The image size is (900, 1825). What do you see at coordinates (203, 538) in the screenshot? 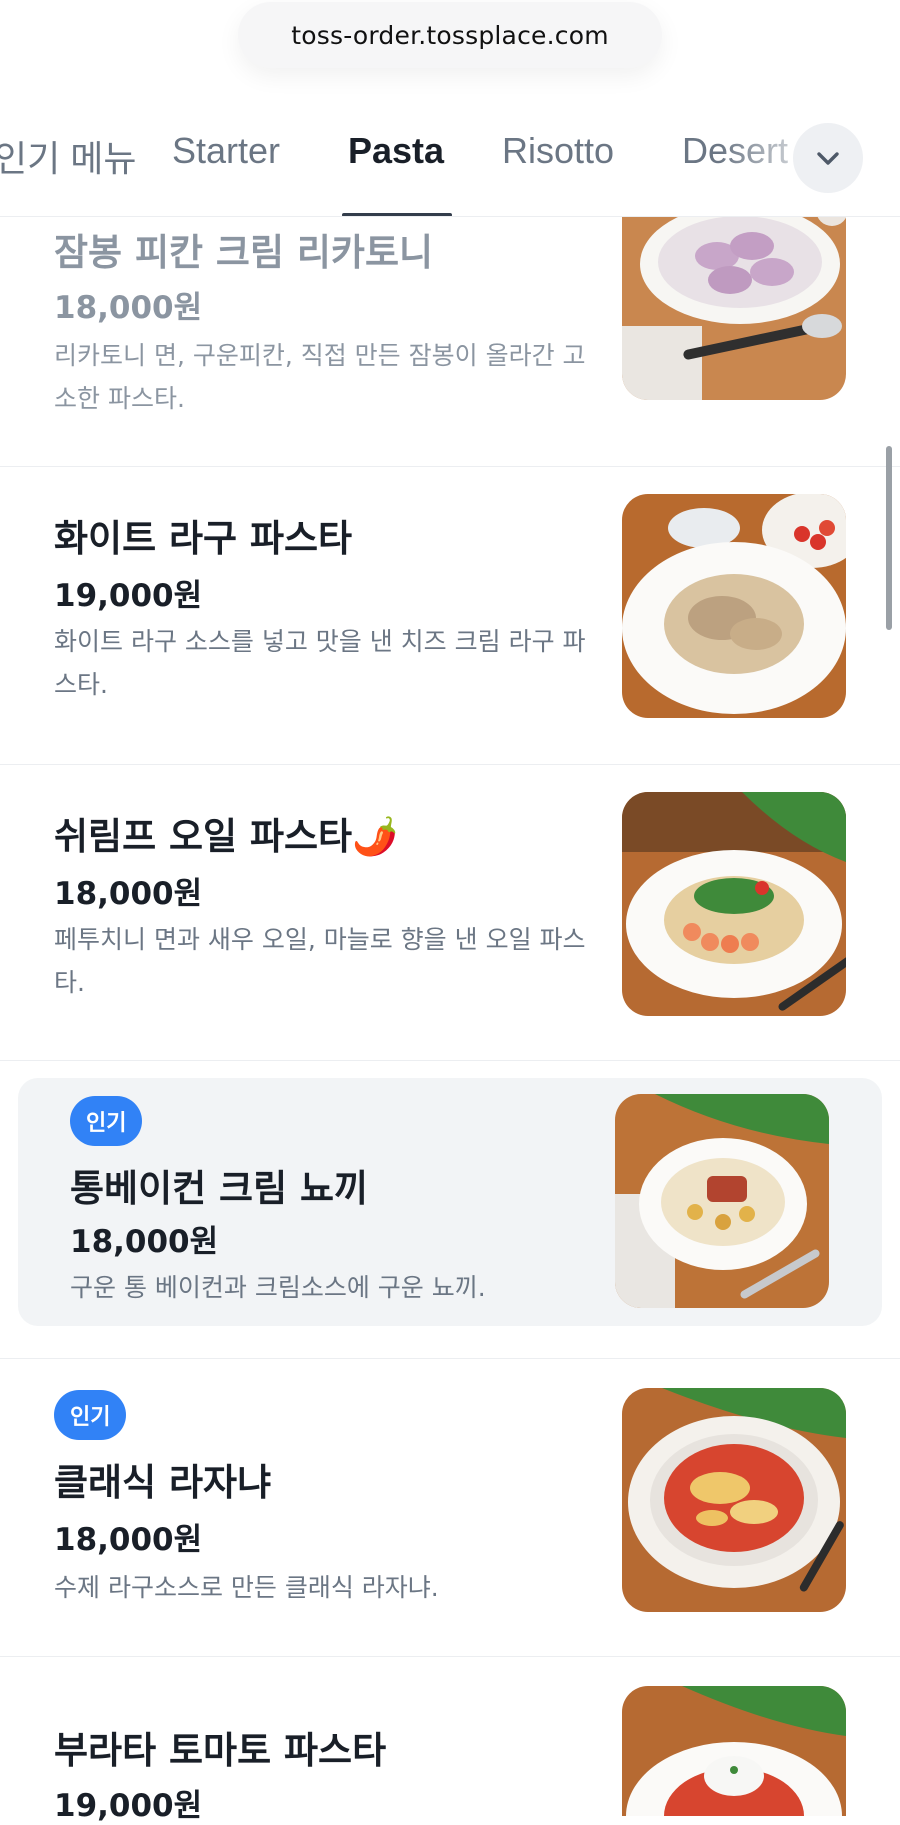
I see `menu-item-name: 화이트 라구 파스타` at bounding box center [203, 538].